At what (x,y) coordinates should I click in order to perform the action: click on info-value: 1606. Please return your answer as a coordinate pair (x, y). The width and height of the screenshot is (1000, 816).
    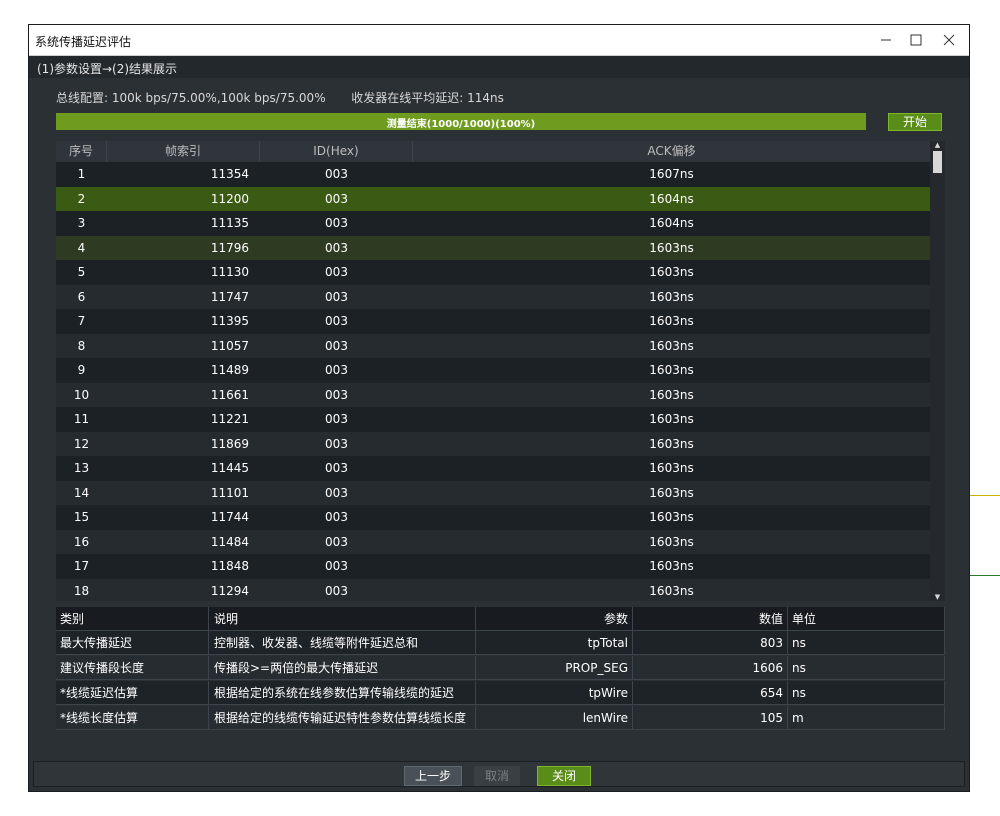
    Looking at the image, I should click on (710, 668).